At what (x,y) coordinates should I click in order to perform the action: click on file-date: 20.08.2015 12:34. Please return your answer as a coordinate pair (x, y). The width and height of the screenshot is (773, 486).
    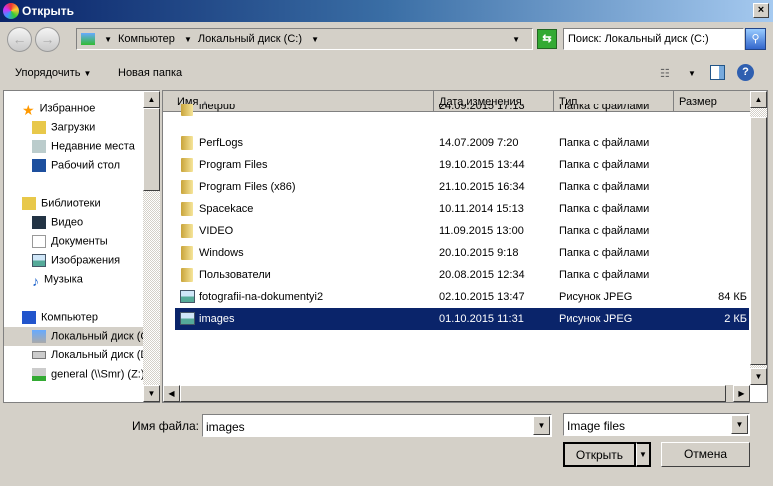
    Looking at the image, I should click on (482, 275).